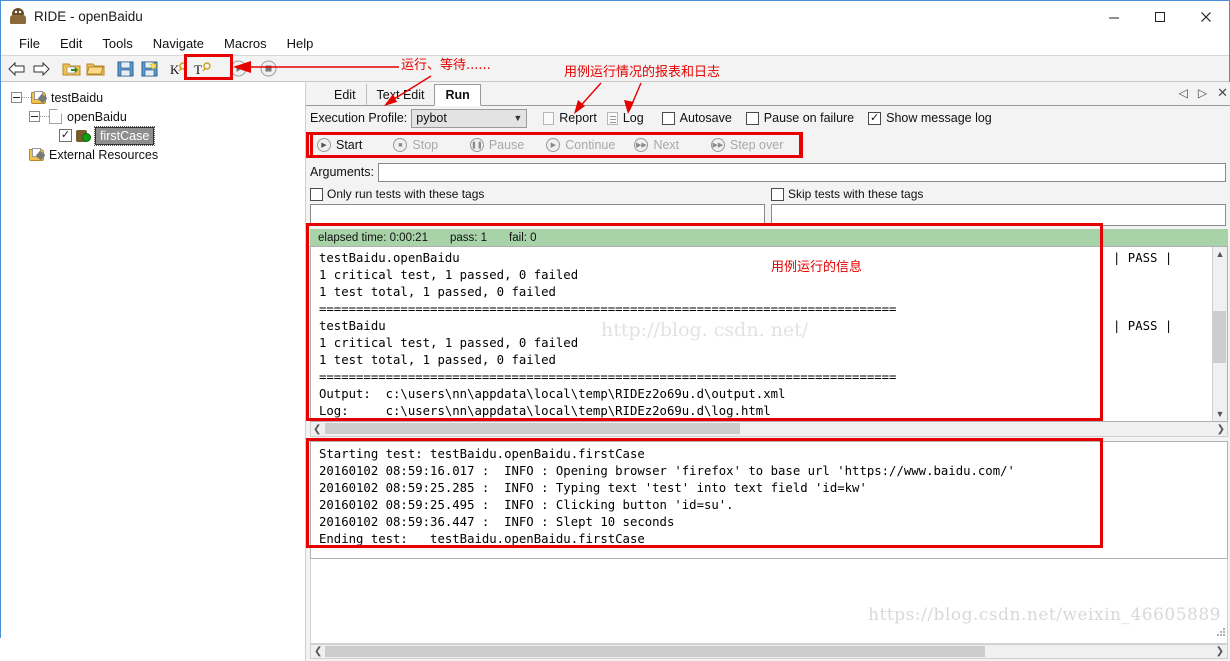 This screenshot has width=1230, height=661. Describe the element at coordinates (532, 428) in the screenshot. I see `output-hscroll-thumb` at that location.